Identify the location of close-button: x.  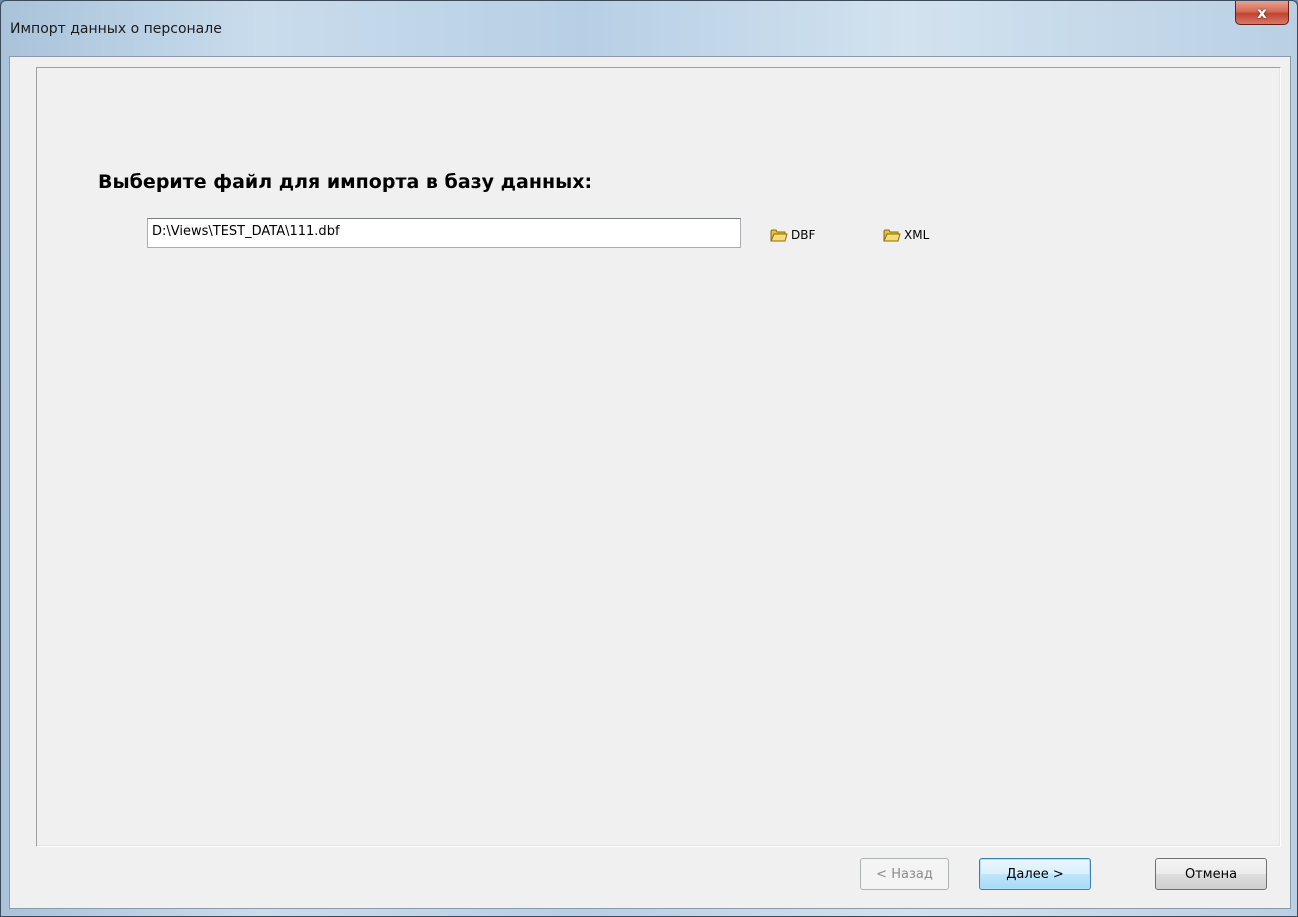
(1262, 13).